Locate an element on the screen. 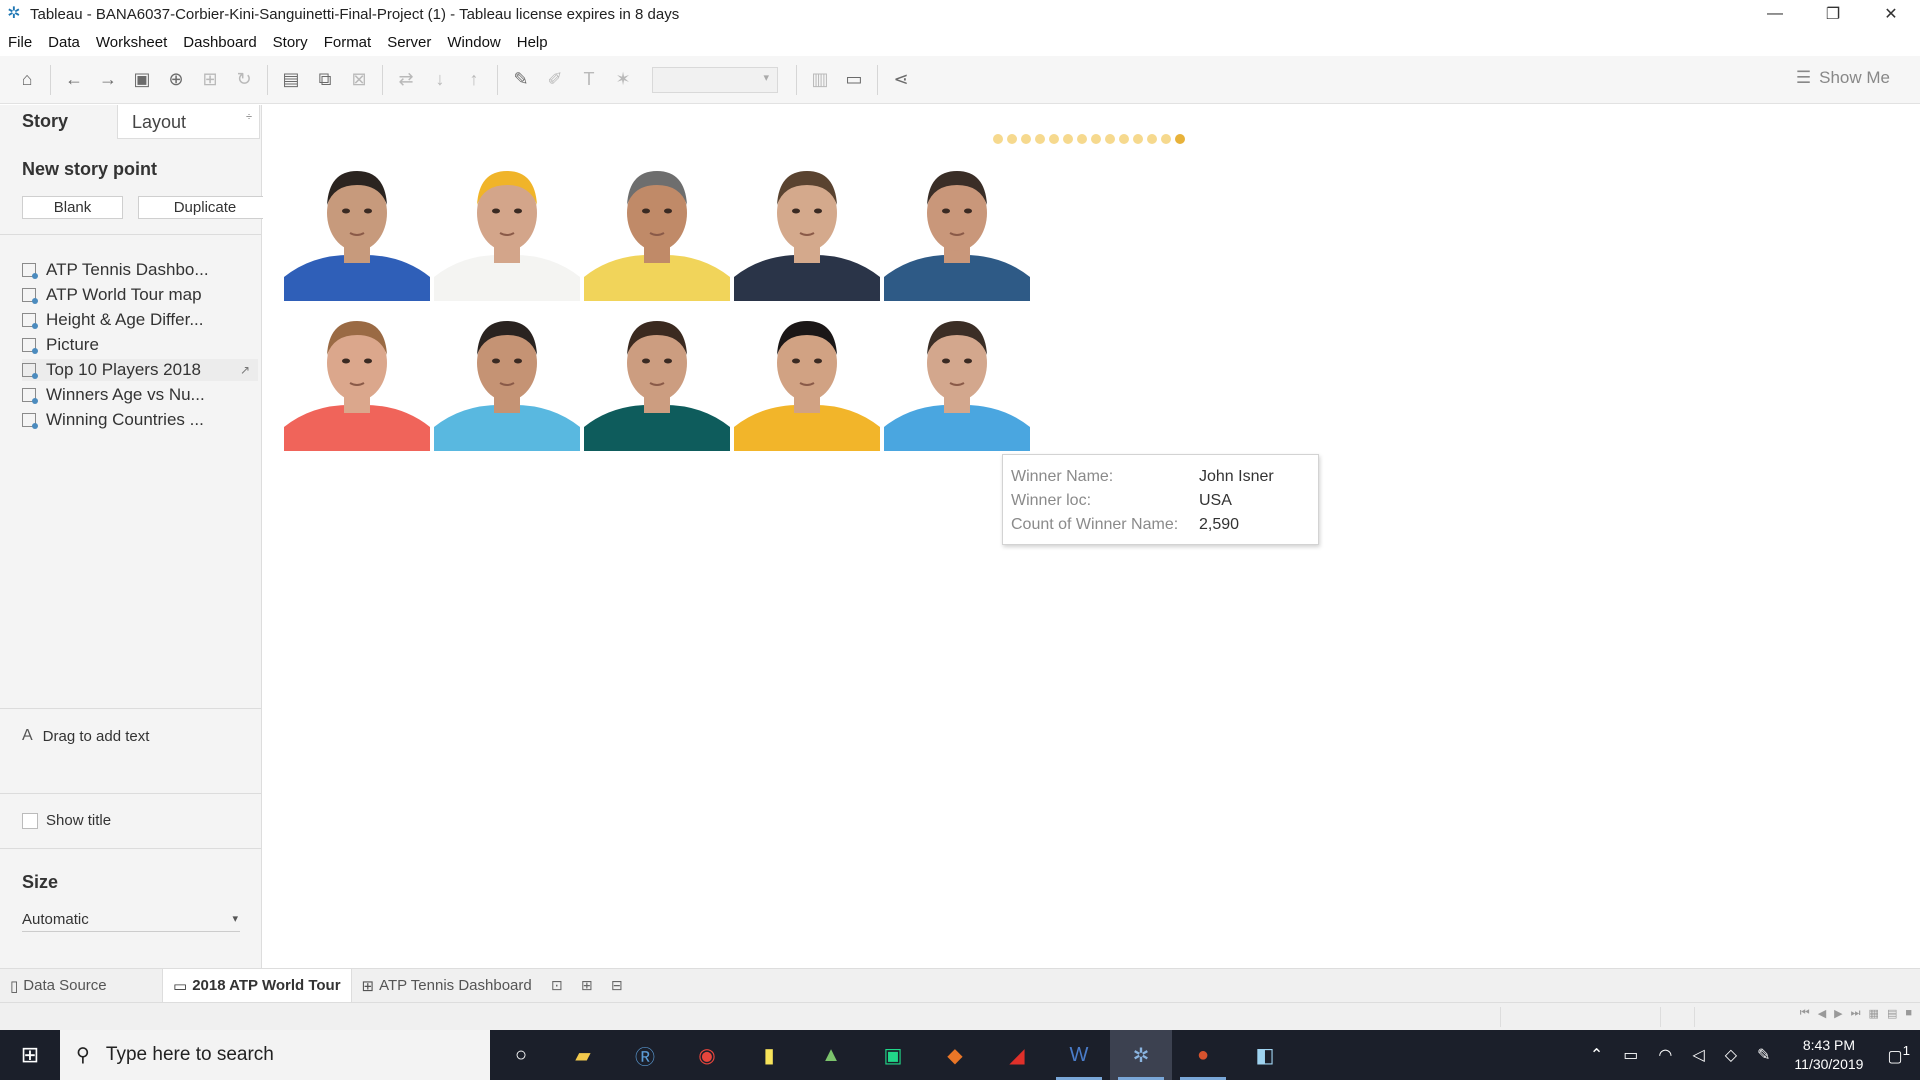  filmstrip-icon: ▤ is located at coordinates (1892, 1013).